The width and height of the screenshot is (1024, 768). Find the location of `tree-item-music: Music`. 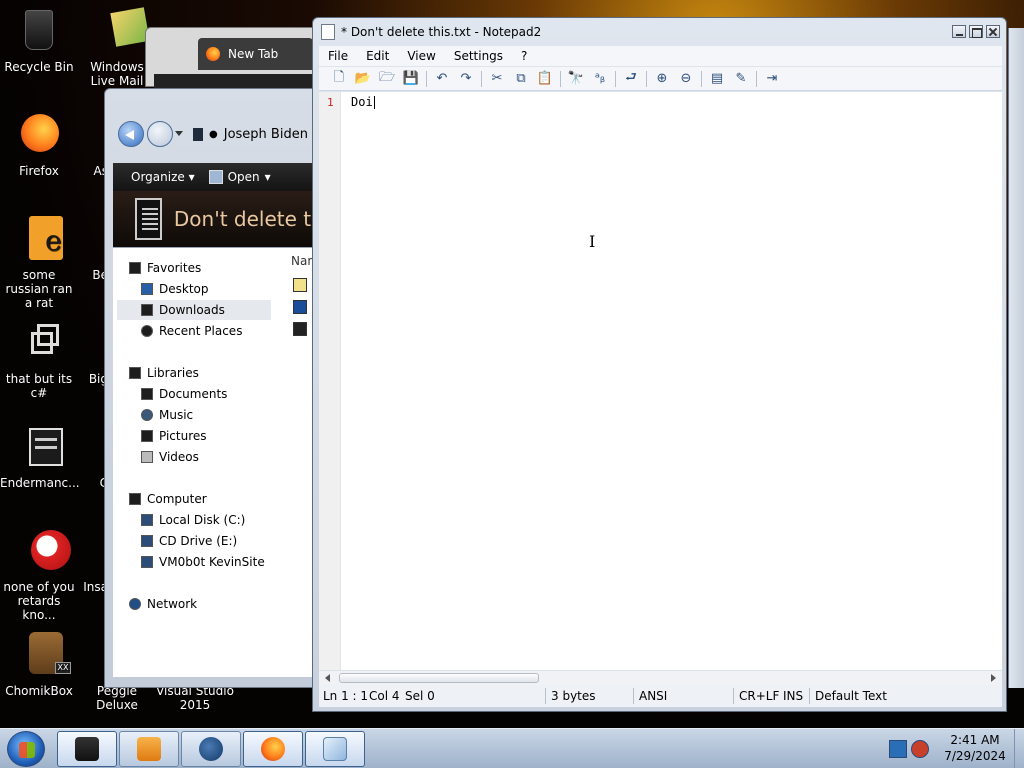

tree-item-music: Music is located at coordinates (167, 415).